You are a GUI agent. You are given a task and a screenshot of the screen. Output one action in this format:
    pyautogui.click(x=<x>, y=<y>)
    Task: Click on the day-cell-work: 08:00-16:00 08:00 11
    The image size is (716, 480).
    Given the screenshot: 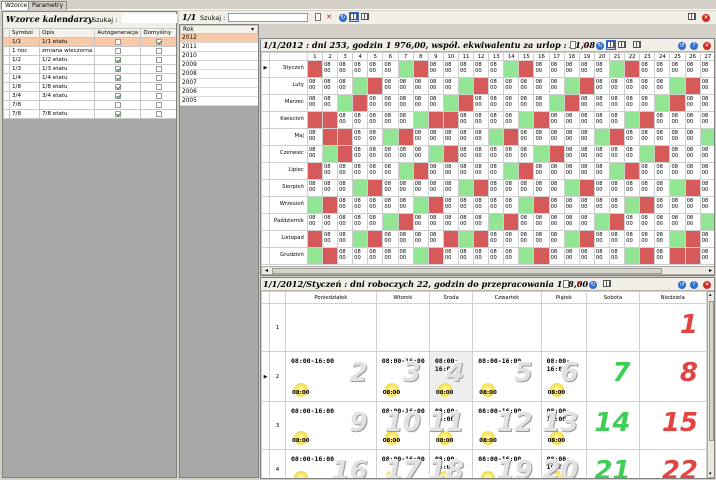 What is the action you would take?
    pyautogui.click(x=451, y=425)
    